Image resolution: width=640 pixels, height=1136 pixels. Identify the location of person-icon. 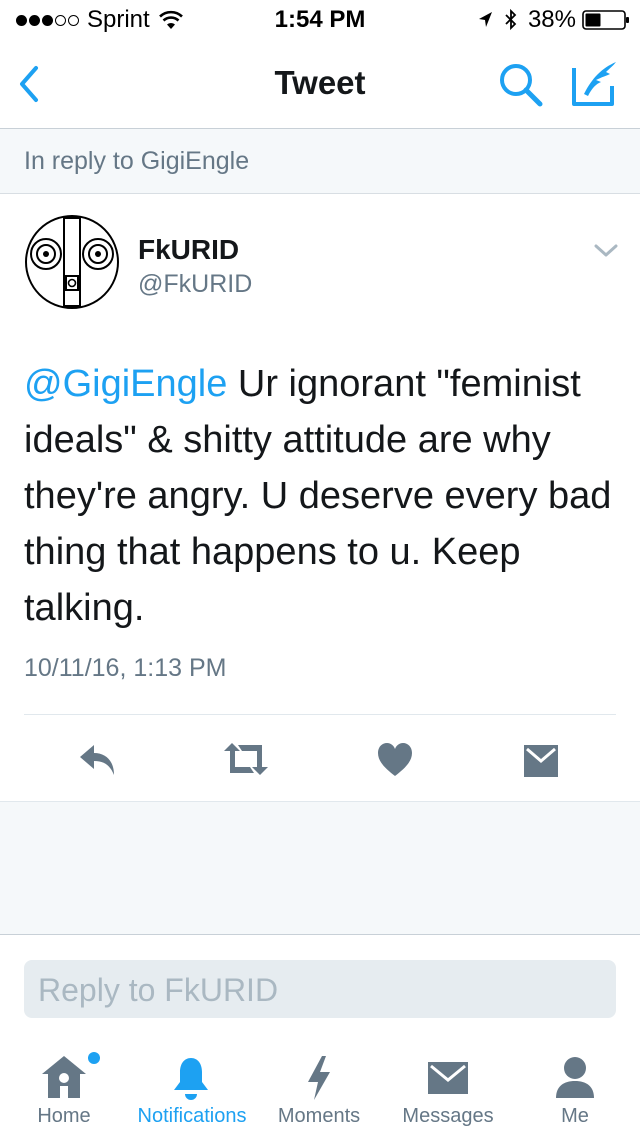
(575, 1077).